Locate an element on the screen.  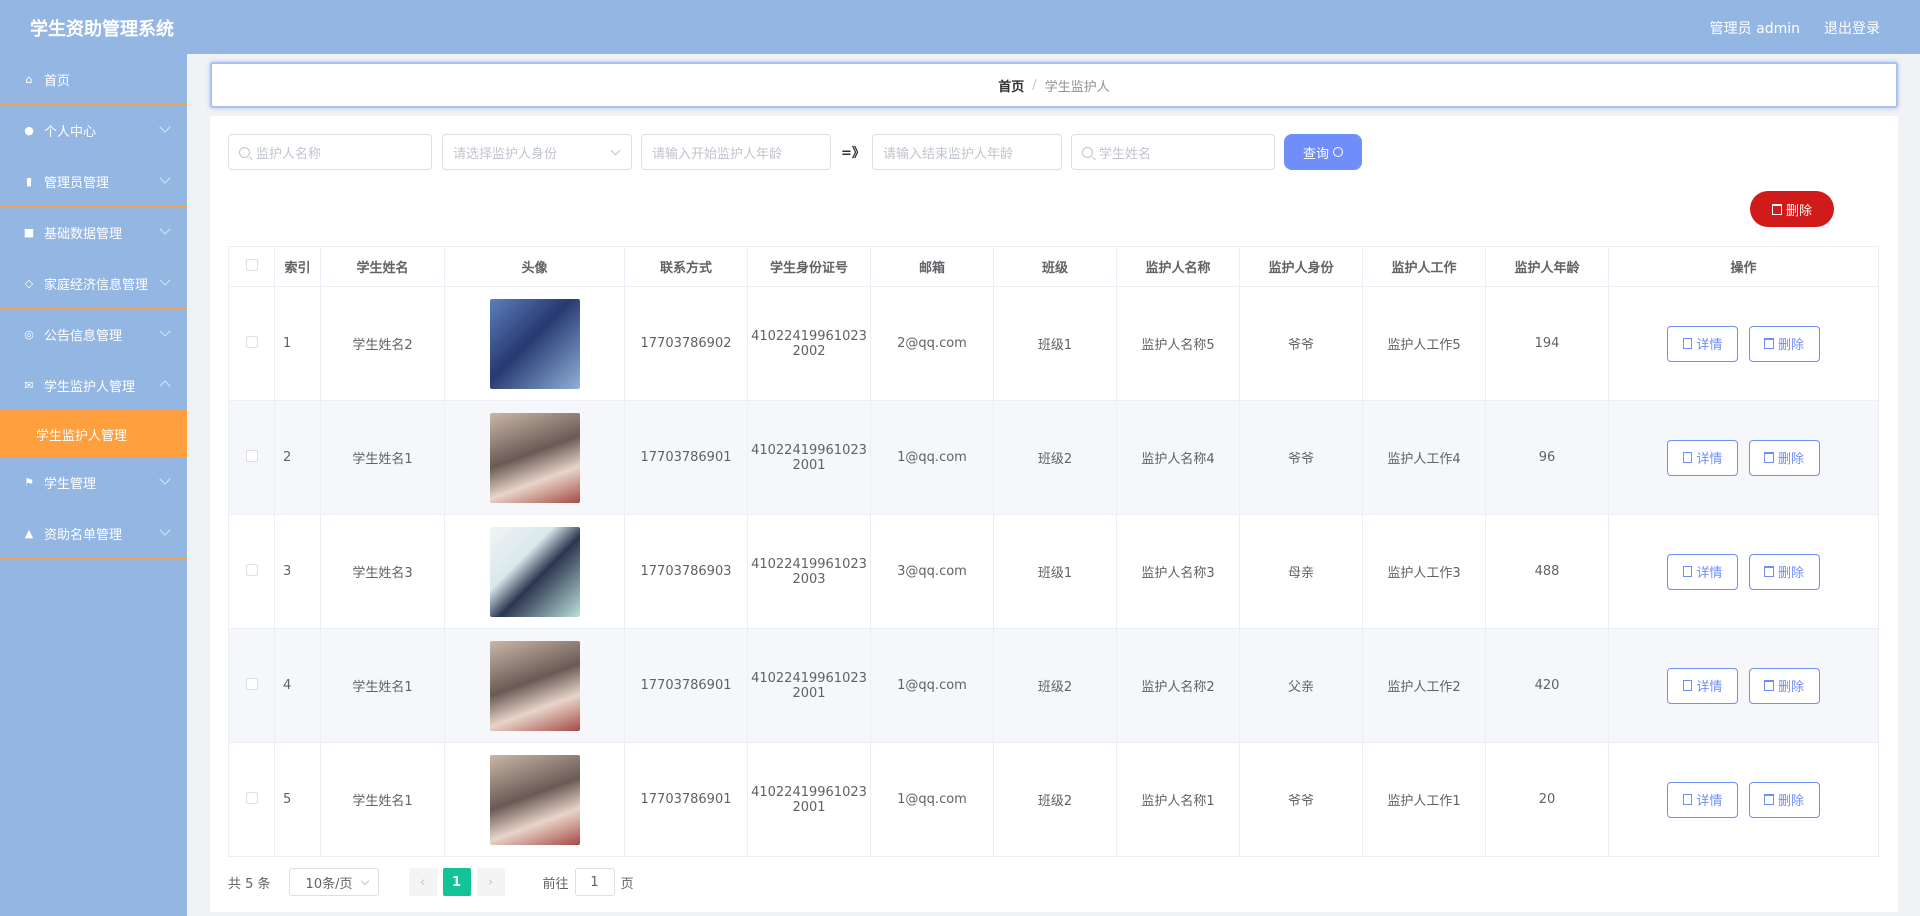
column-header: 监护人身份 is located at coordinates (1301, 266).